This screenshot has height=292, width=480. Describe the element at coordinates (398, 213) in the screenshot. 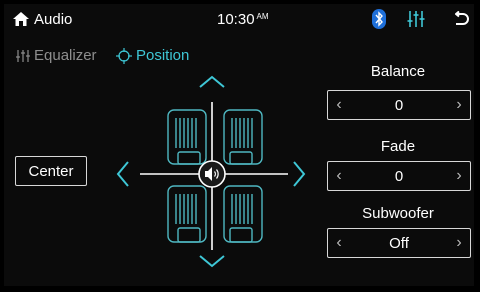

I see `subwoofer-label: Subwoofer` at that location.